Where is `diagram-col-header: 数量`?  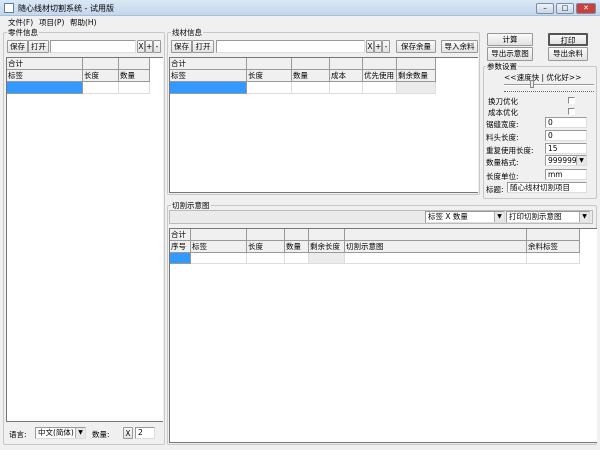 diagram-col-header: 数量 is located at coordinates (297, 247).